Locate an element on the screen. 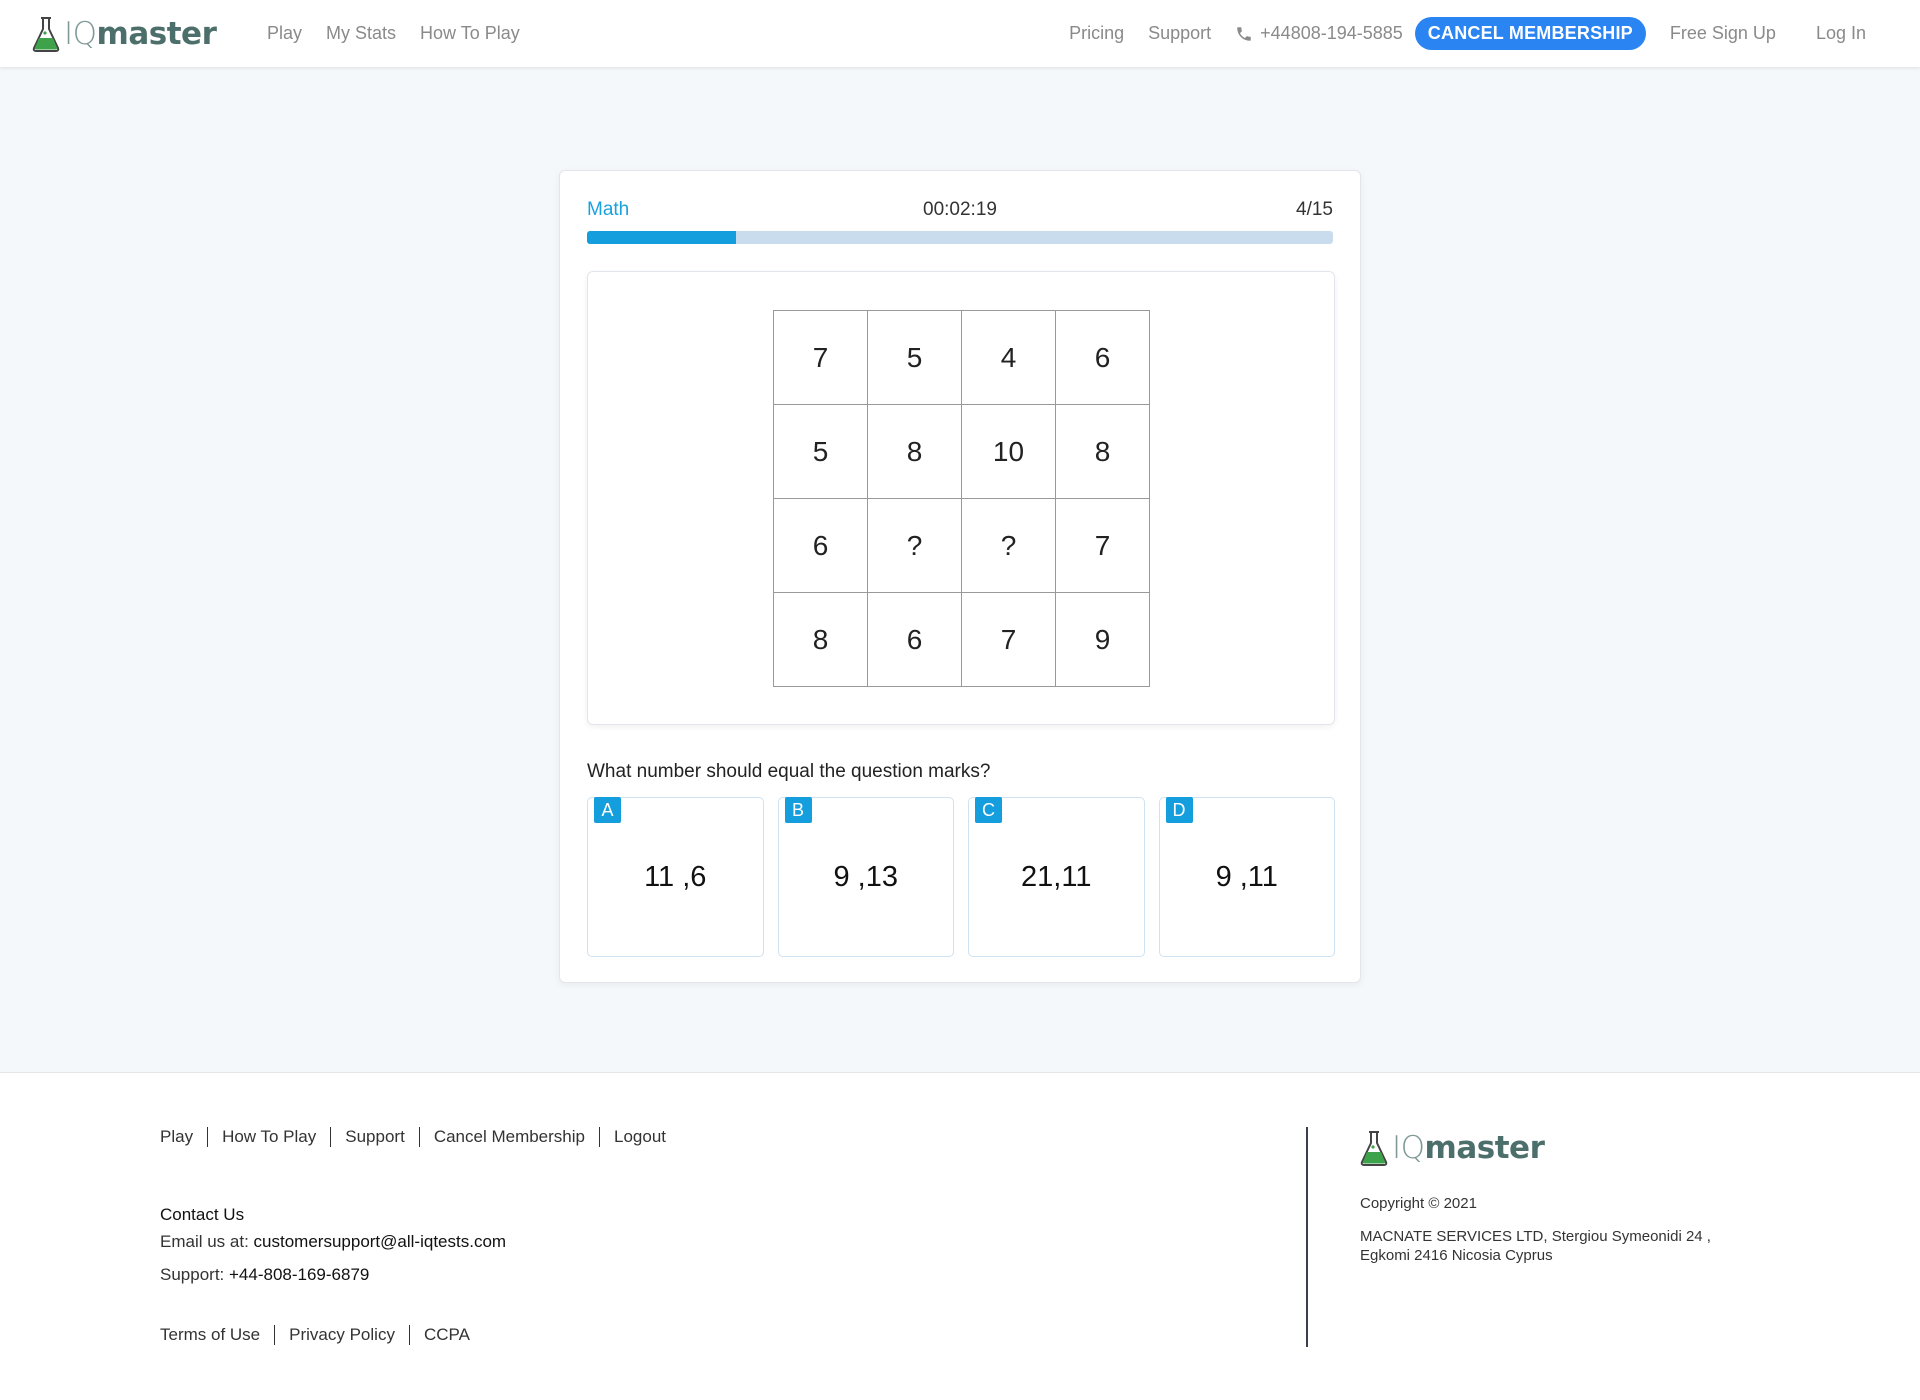 The height and width of the screenshot is (1400, 1920). logo-text-master: master is located at coordinates (156, 34).